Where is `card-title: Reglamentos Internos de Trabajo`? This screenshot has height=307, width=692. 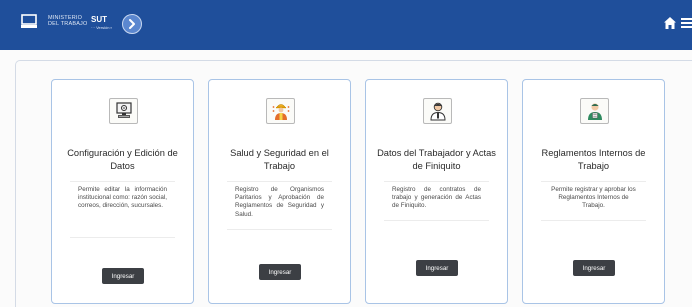
card-title: Reglamentos Internos de Trabajo is located at coordinates (593, 159).